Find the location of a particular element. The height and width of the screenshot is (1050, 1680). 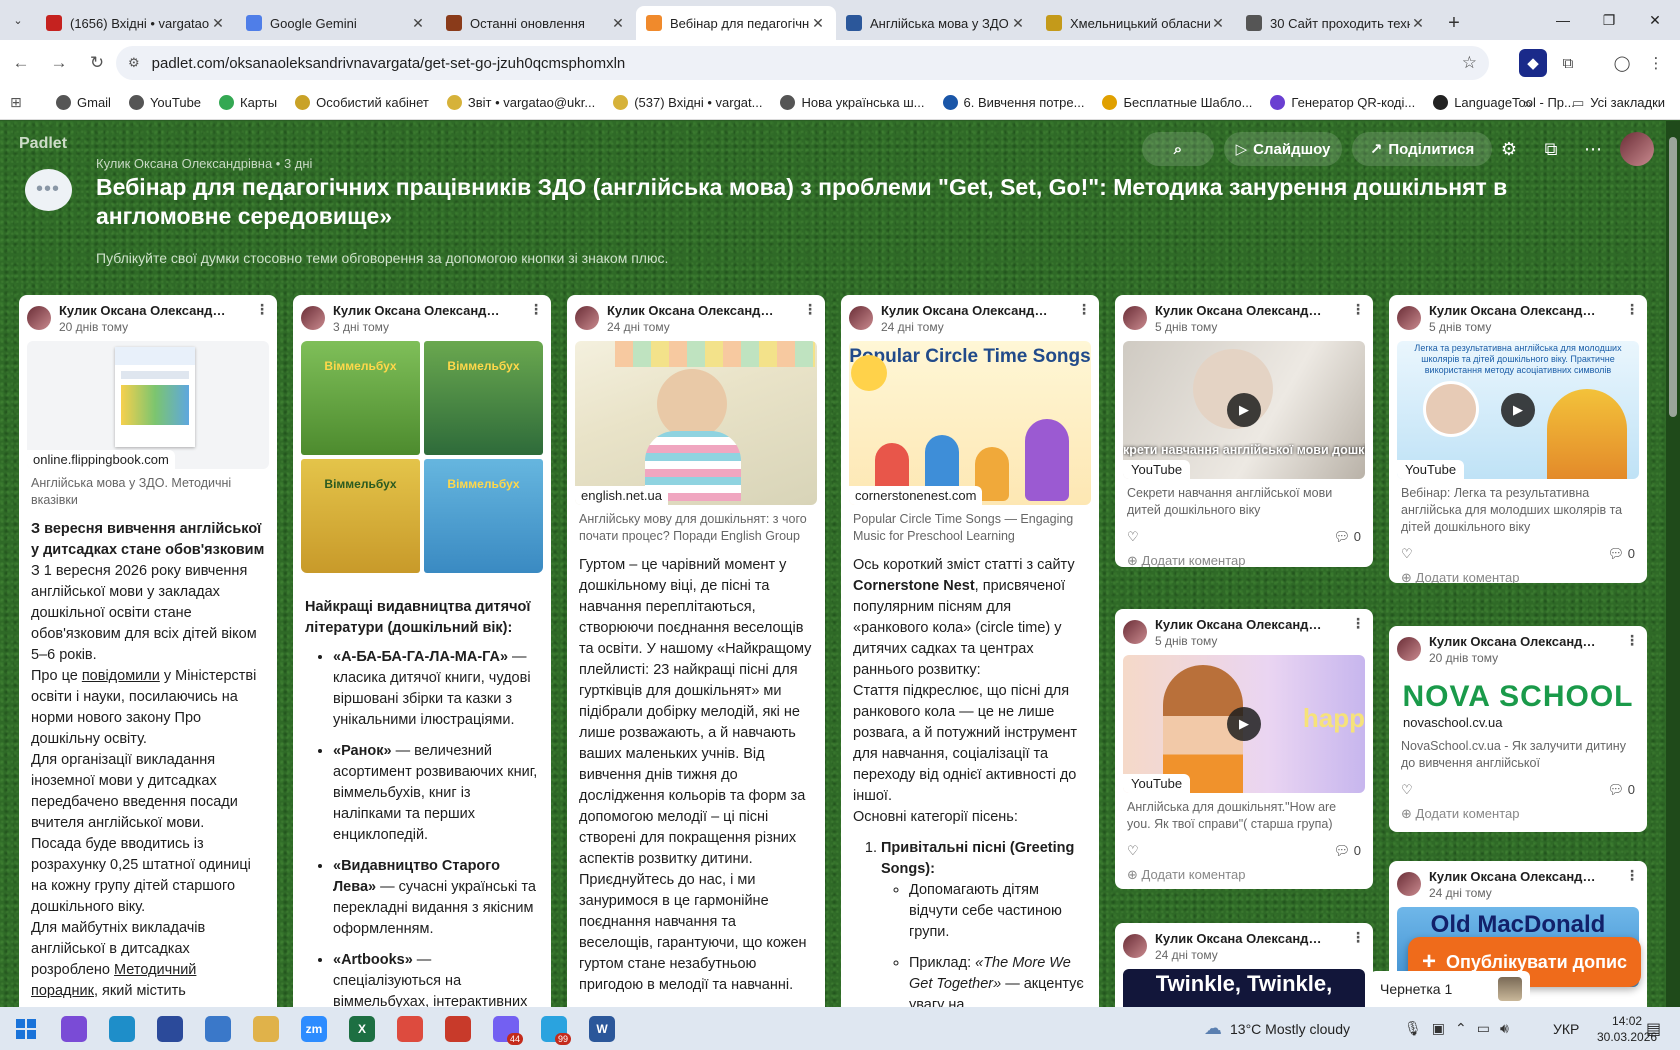

apps-grid-icon: ⊞ is located at coordinates (25, 102).